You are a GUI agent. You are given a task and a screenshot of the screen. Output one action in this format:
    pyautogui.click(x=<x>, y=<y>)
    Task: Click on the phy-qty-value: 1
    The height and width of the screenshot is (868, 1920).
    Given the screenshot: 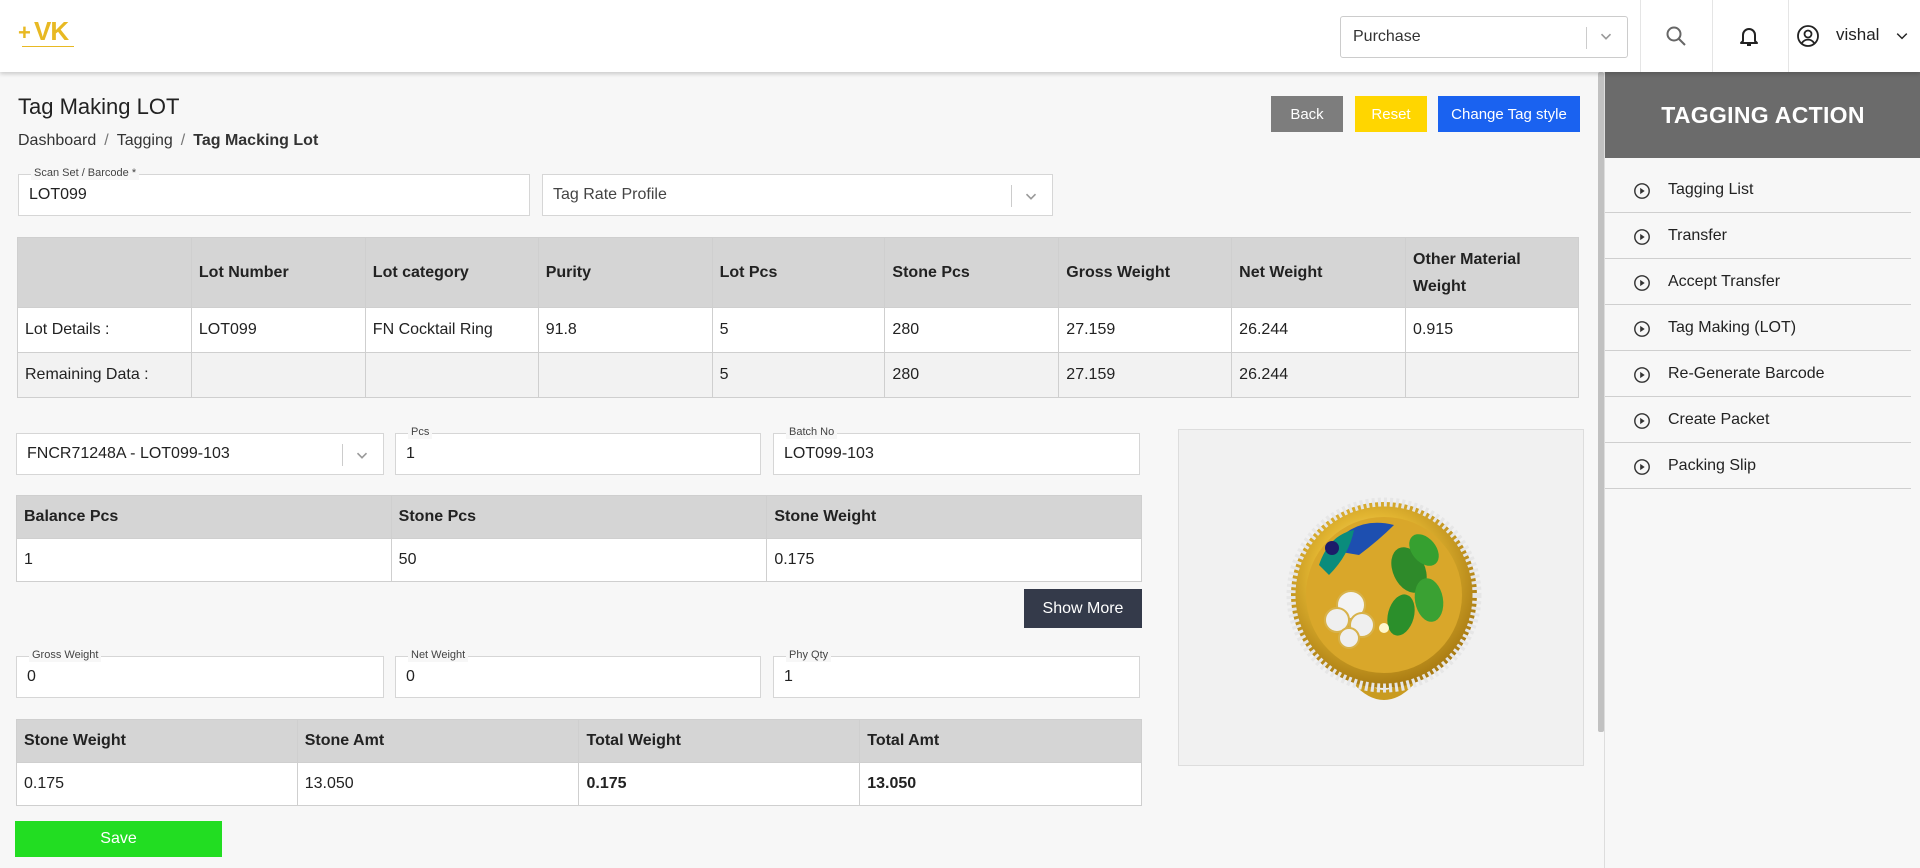 What is the action you would take?
    pyautogui.click(x=788, y=676)
    